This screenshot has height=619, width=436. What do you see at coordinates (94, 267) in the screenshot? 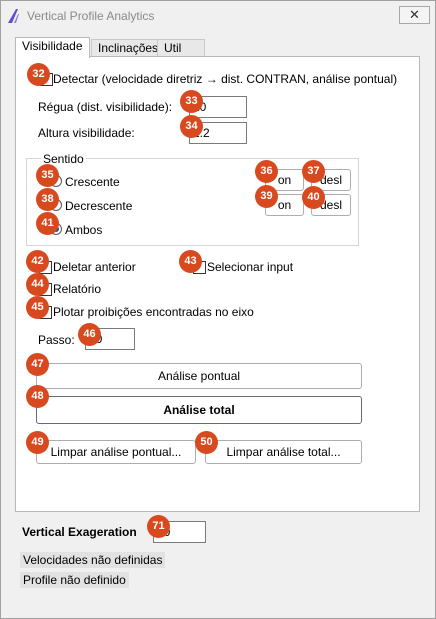
I see `deletar-label: Deletar anterior` at bounding box center [94, 267].